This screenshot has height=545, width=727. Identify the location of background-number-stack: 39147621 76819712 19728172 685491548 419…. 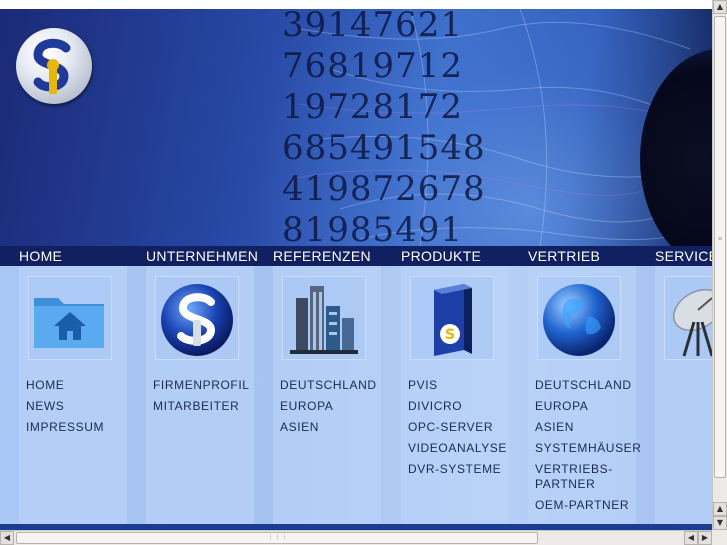
(384, 127).